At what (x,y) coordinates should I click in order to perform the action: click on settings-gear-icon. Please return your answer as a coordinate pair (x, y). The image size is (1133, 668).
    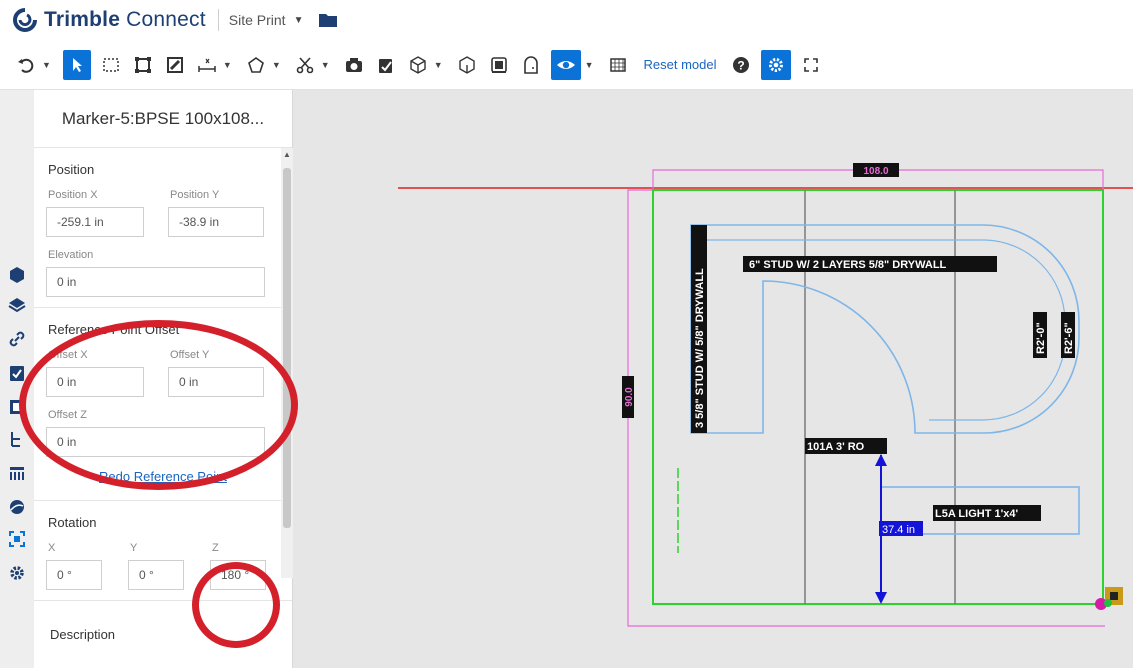
    Looking at the image, I should click on (775, 64).